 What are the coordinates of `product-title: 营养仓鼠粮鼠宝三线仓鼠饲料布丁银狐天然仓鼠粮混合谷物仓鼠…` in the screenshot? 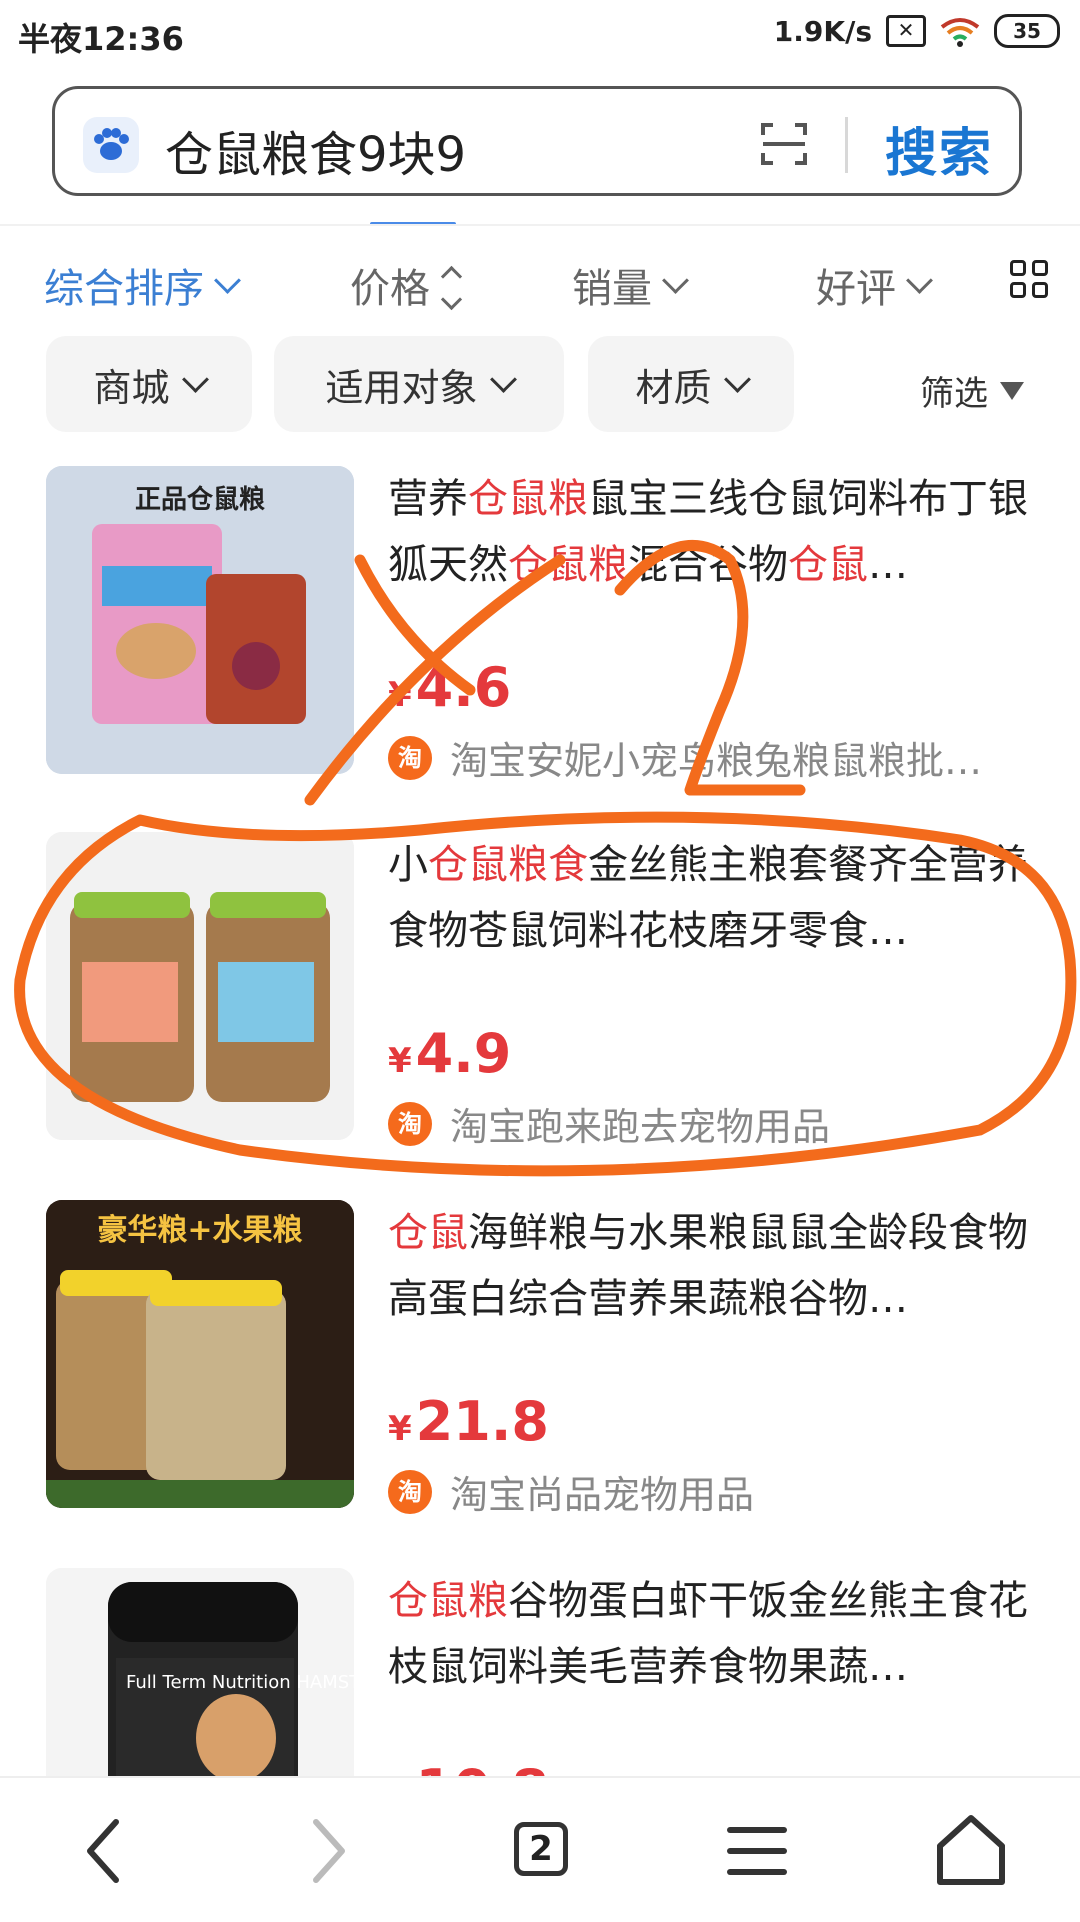 It's located at (708, 532).